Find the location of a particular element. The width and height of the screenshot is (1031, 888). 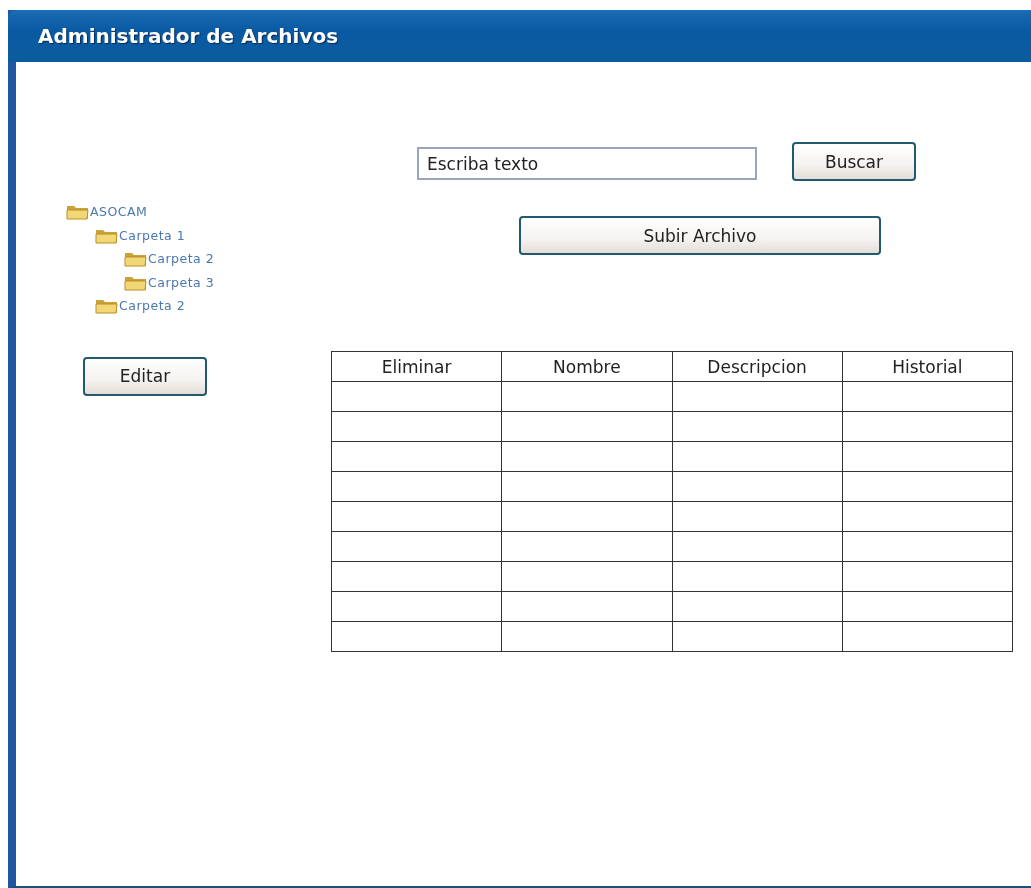

folder-name: ASOCAM is located at coordinates (119, 212).